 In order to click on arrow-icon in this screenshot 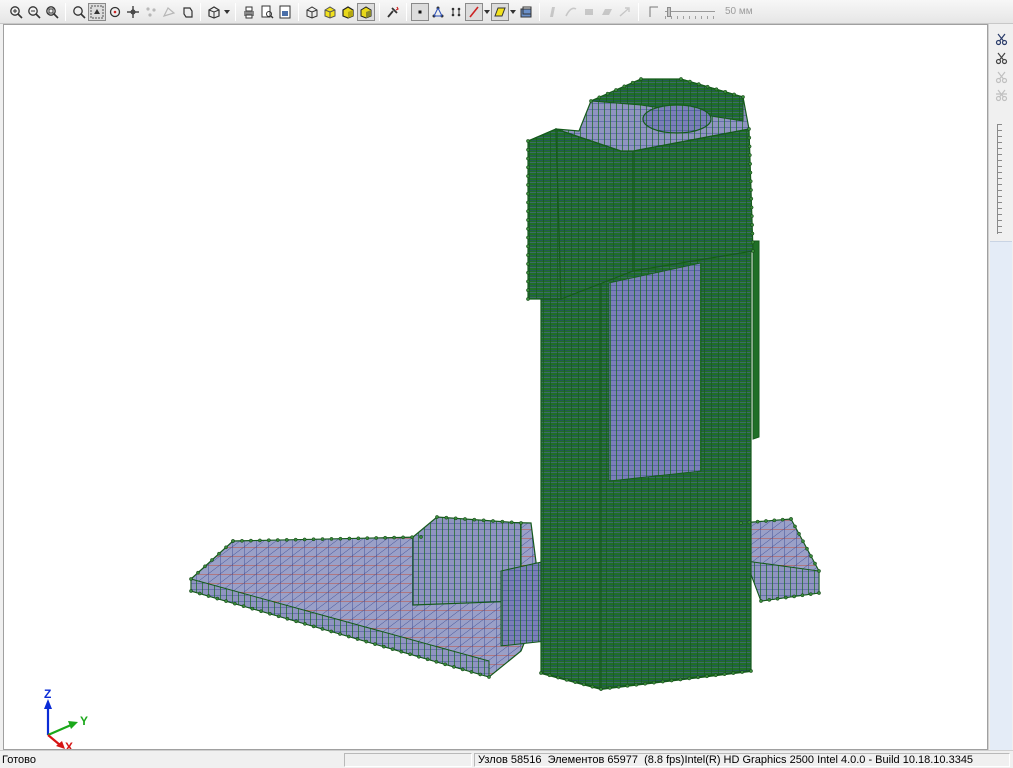, I will do `click(624, 11)`.